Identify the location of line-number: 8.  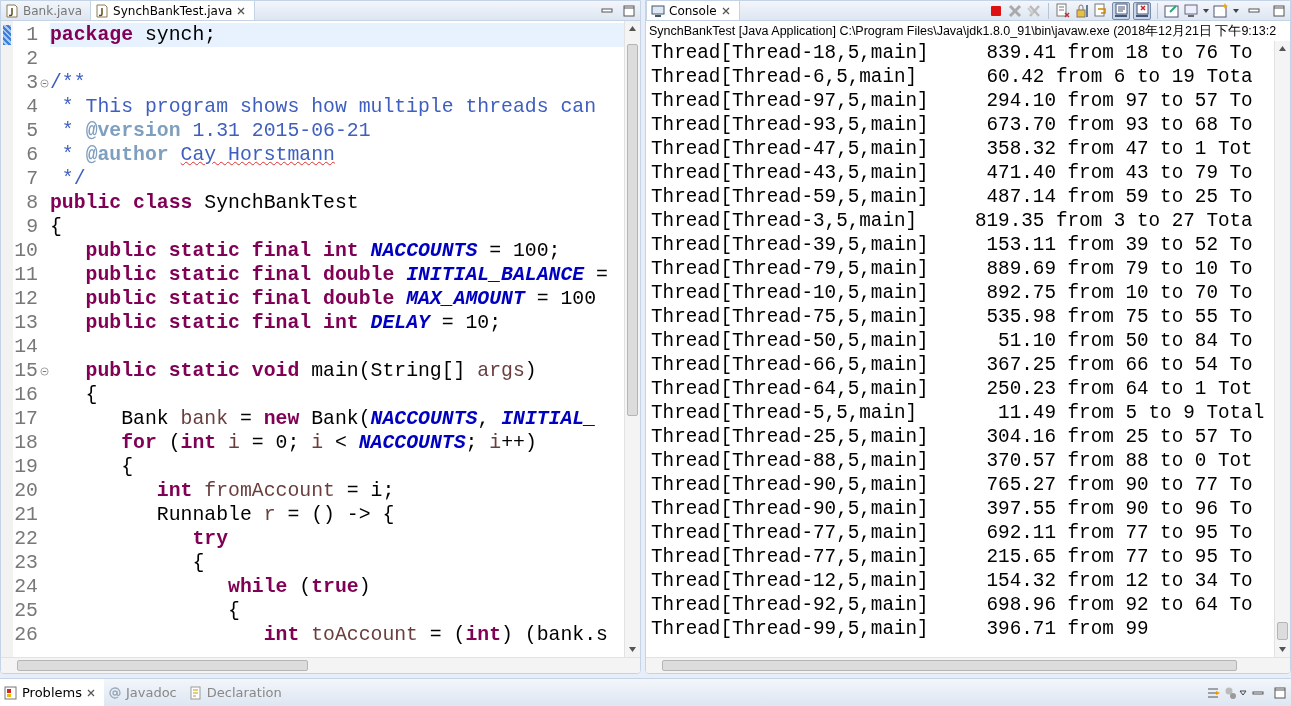
(31, 203).